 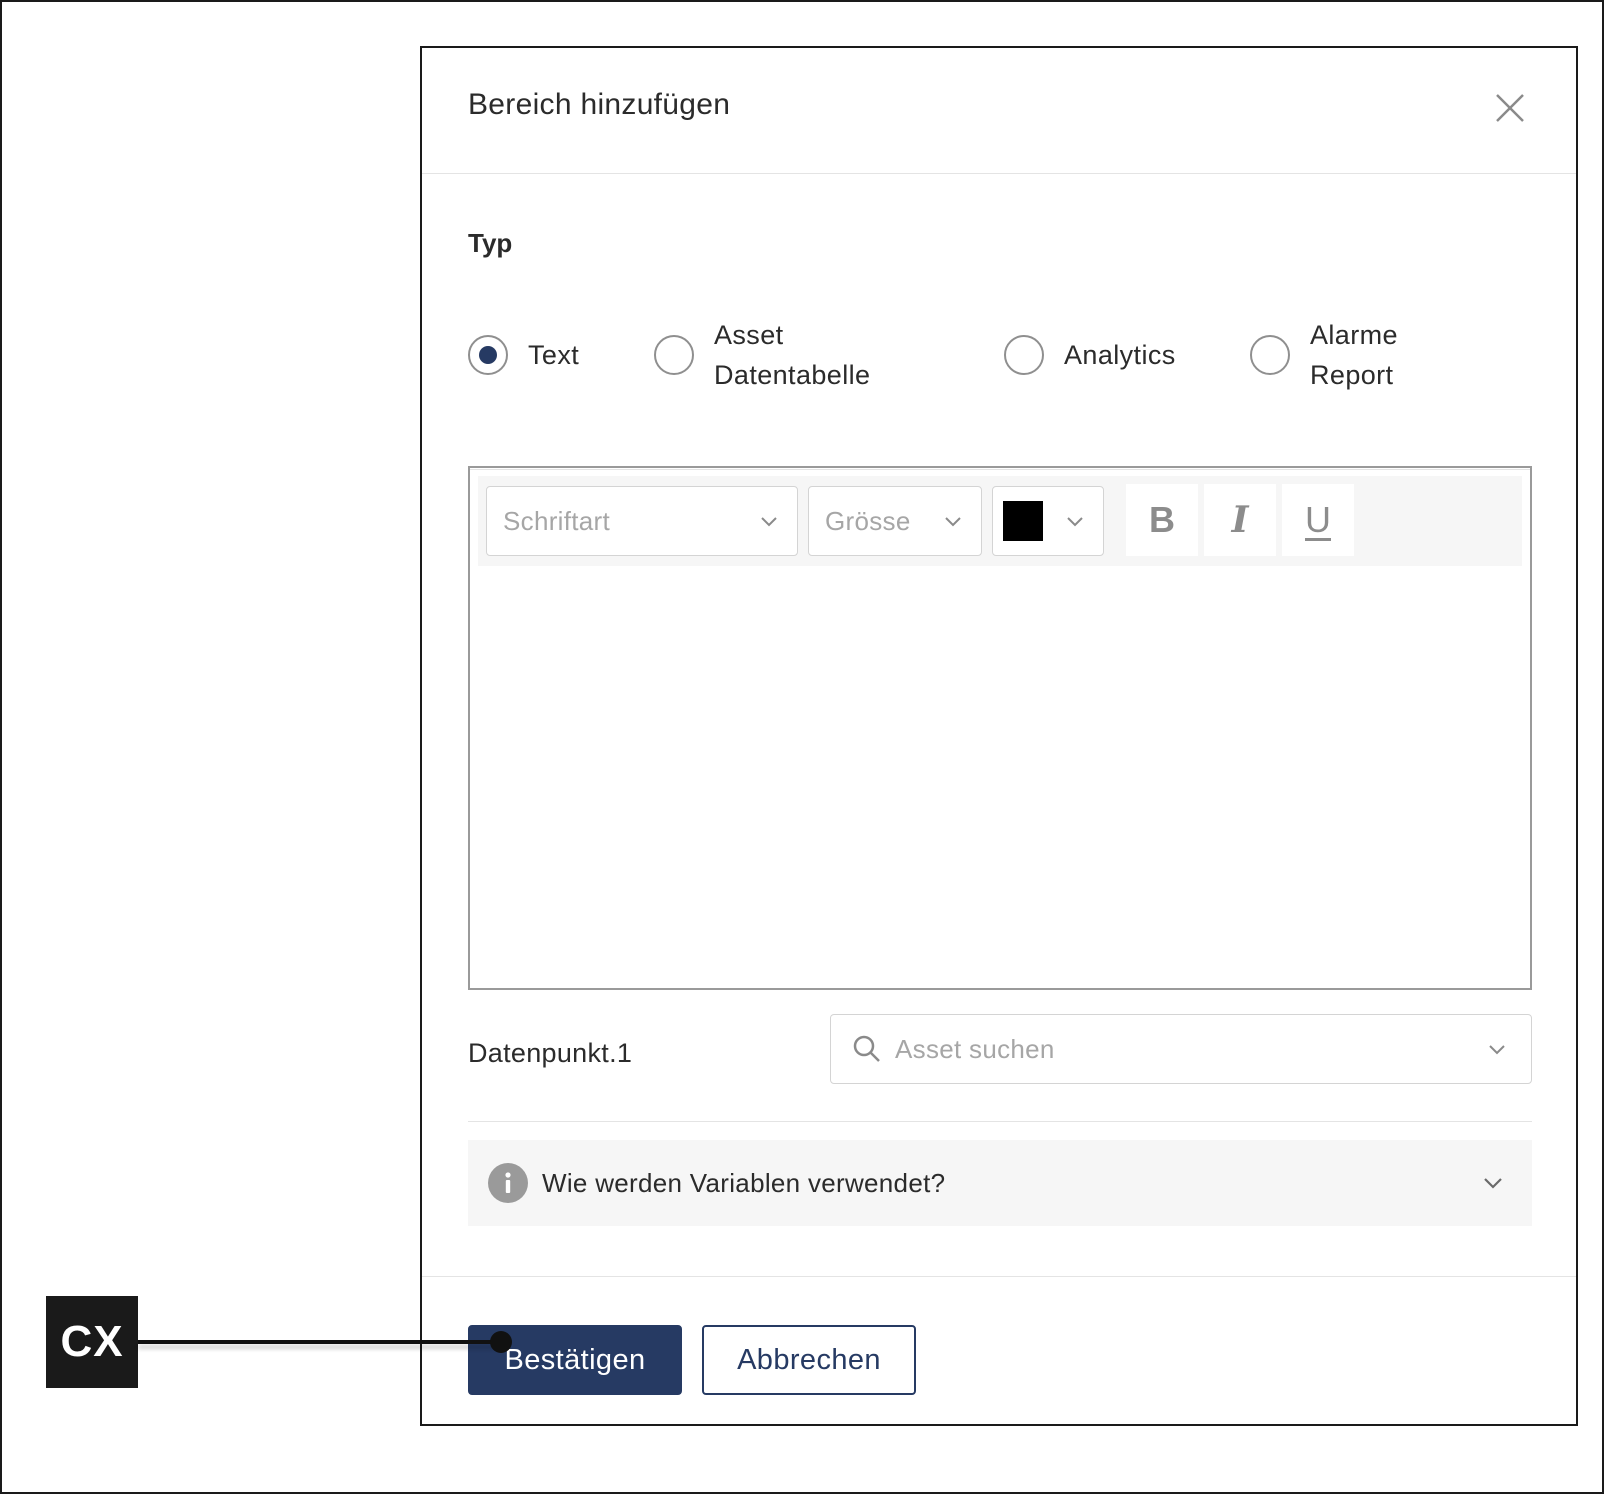 I want to click on radio-label-asset-datatable: Asset Datentabelle, so click(x=792, y=355).